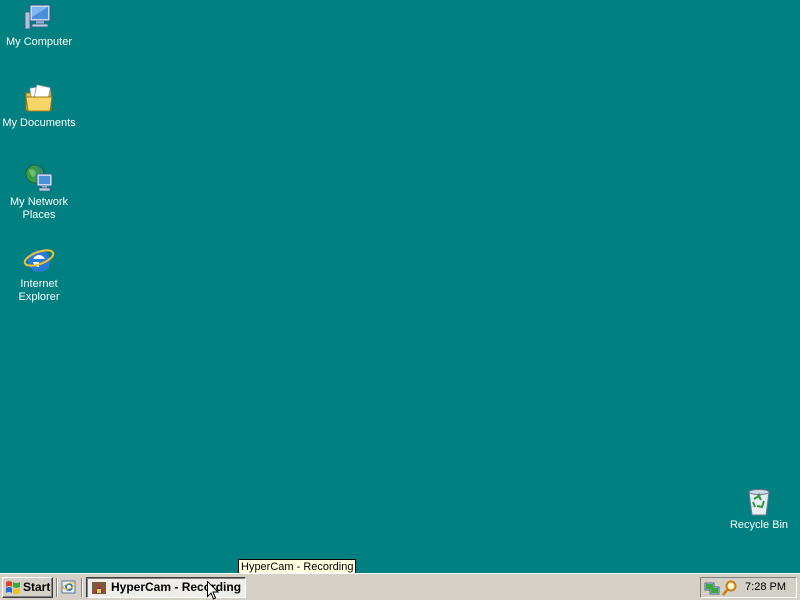 The width and height of the screenshot is (800, 600). Describe the element at coordinates (99, 588) in the screenshot. I see `hypercam-icon` at that location.